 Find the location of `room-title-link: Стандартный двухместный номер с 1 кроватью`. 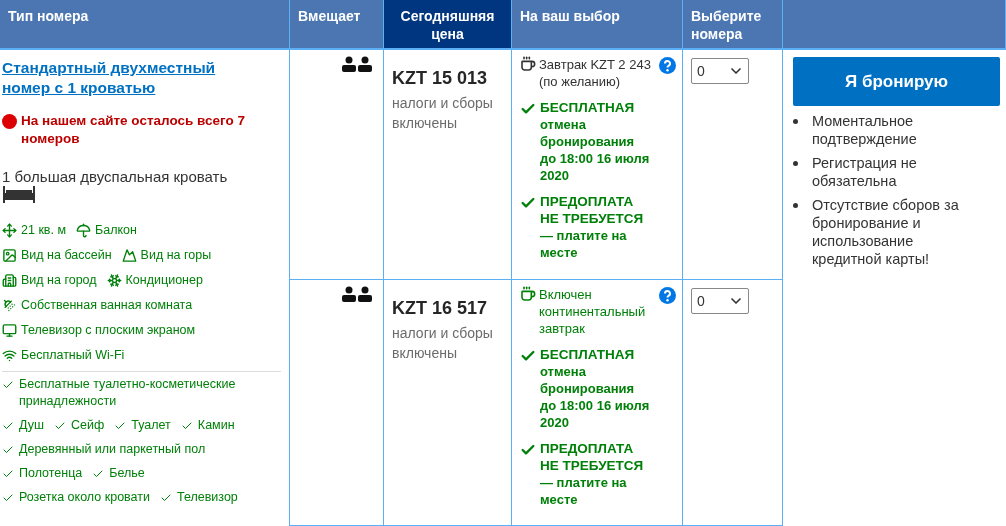

room-title-link: Стандартный двухместный номер с 1 кроватью is located at coordinates (117, 78).